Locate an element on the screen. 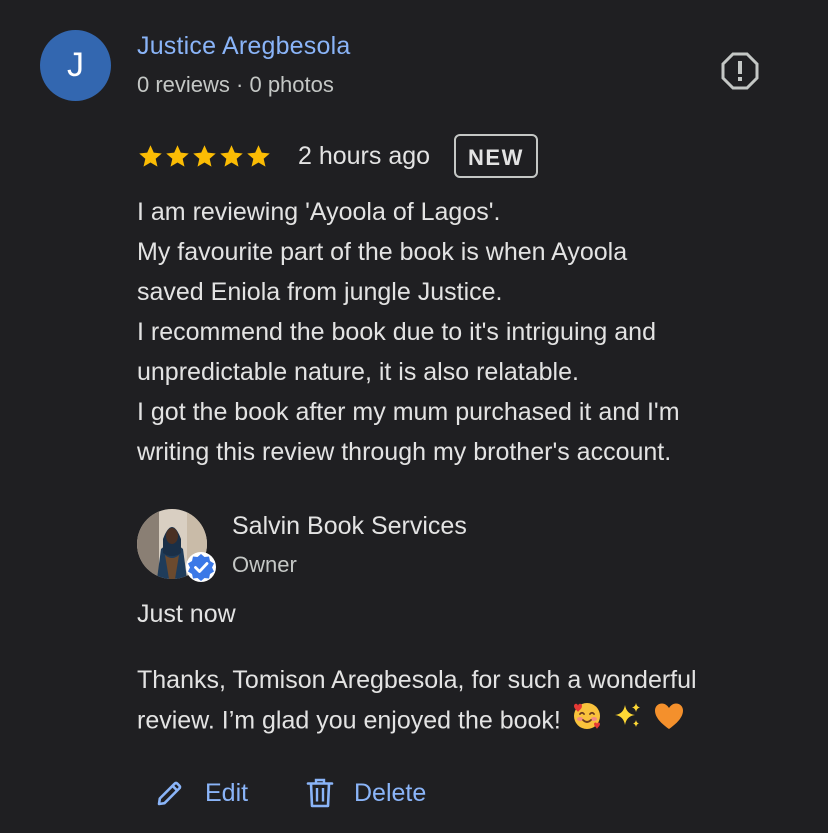  reply-line: review. I’m glad you enjoyed the book! is located at coordinates (349, 720).